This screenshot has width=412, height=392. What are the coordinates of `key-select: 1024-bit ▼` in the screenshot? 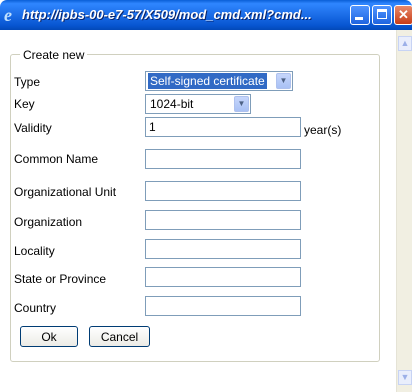 It's located at (198, 104).